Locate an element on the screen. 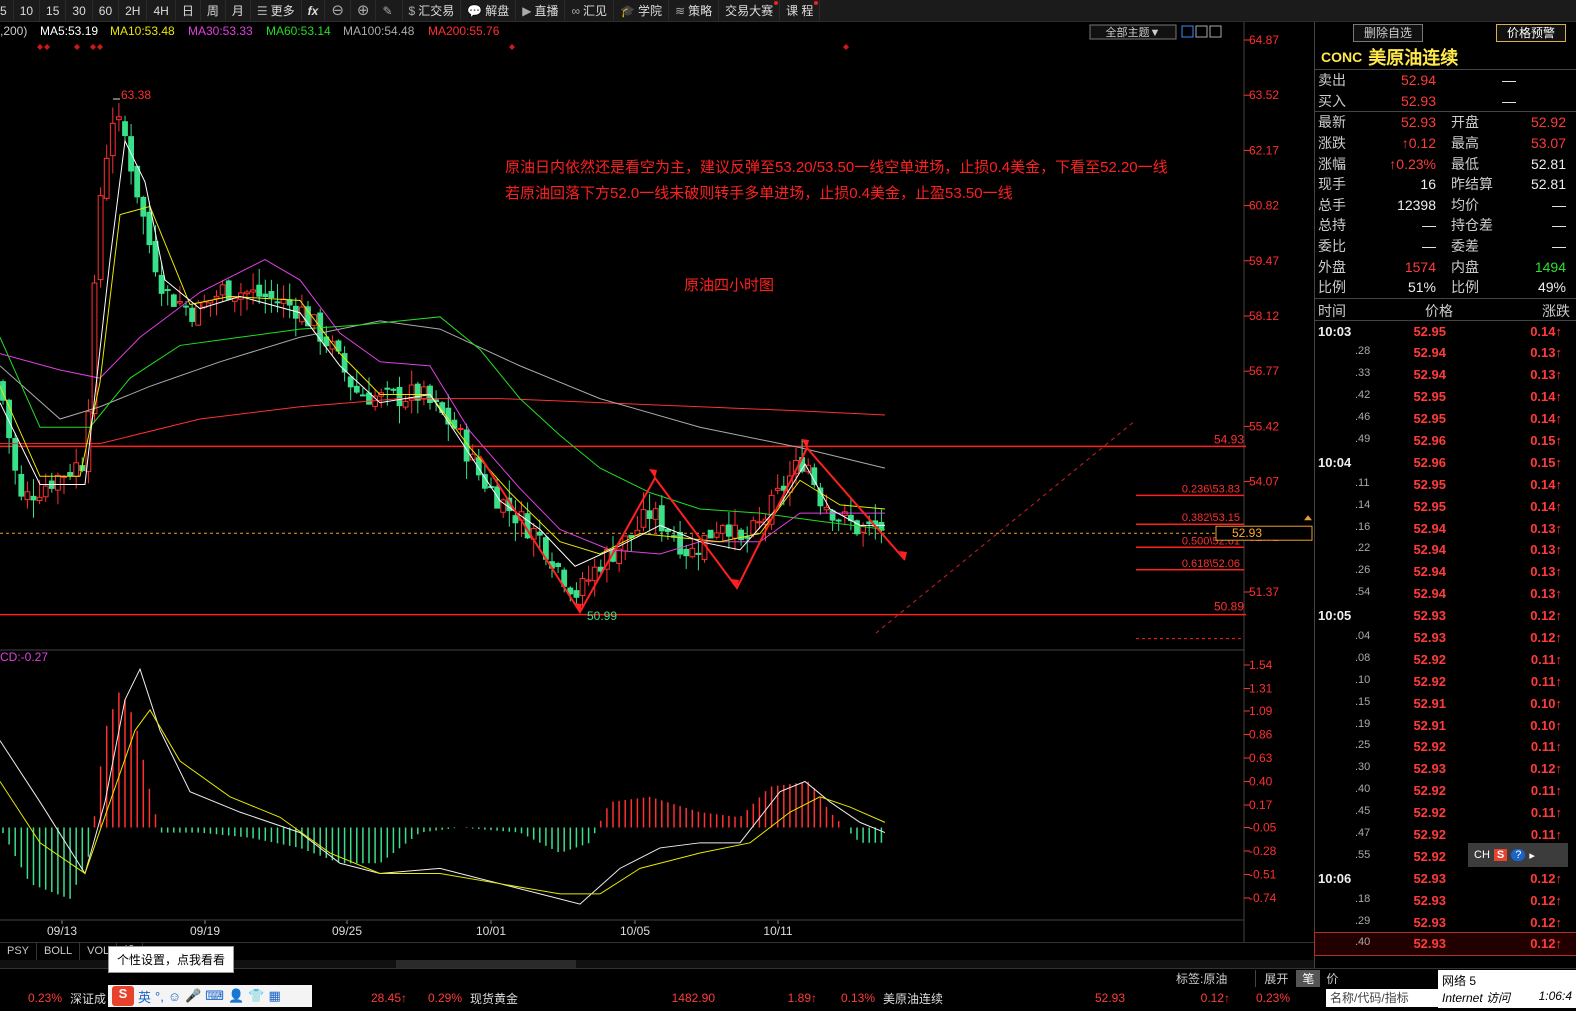 The width and height of the screenshot is (1576, 1011). fx-button: fx is located at coordinates (314, 10).